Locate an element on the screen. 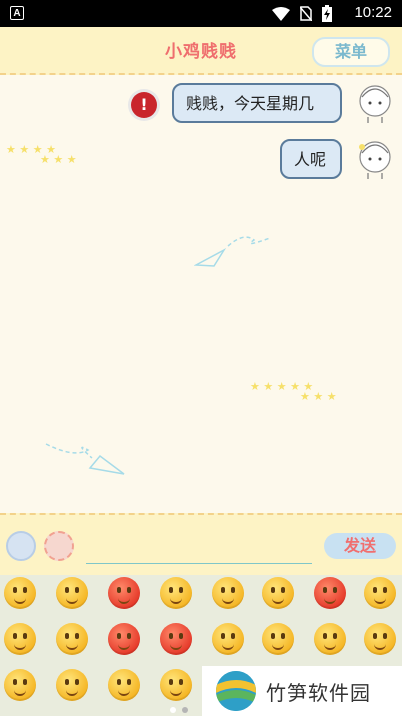 The height and width of the screenshot is (716, 402). page-dot-active is located at coordinates (185, 710).